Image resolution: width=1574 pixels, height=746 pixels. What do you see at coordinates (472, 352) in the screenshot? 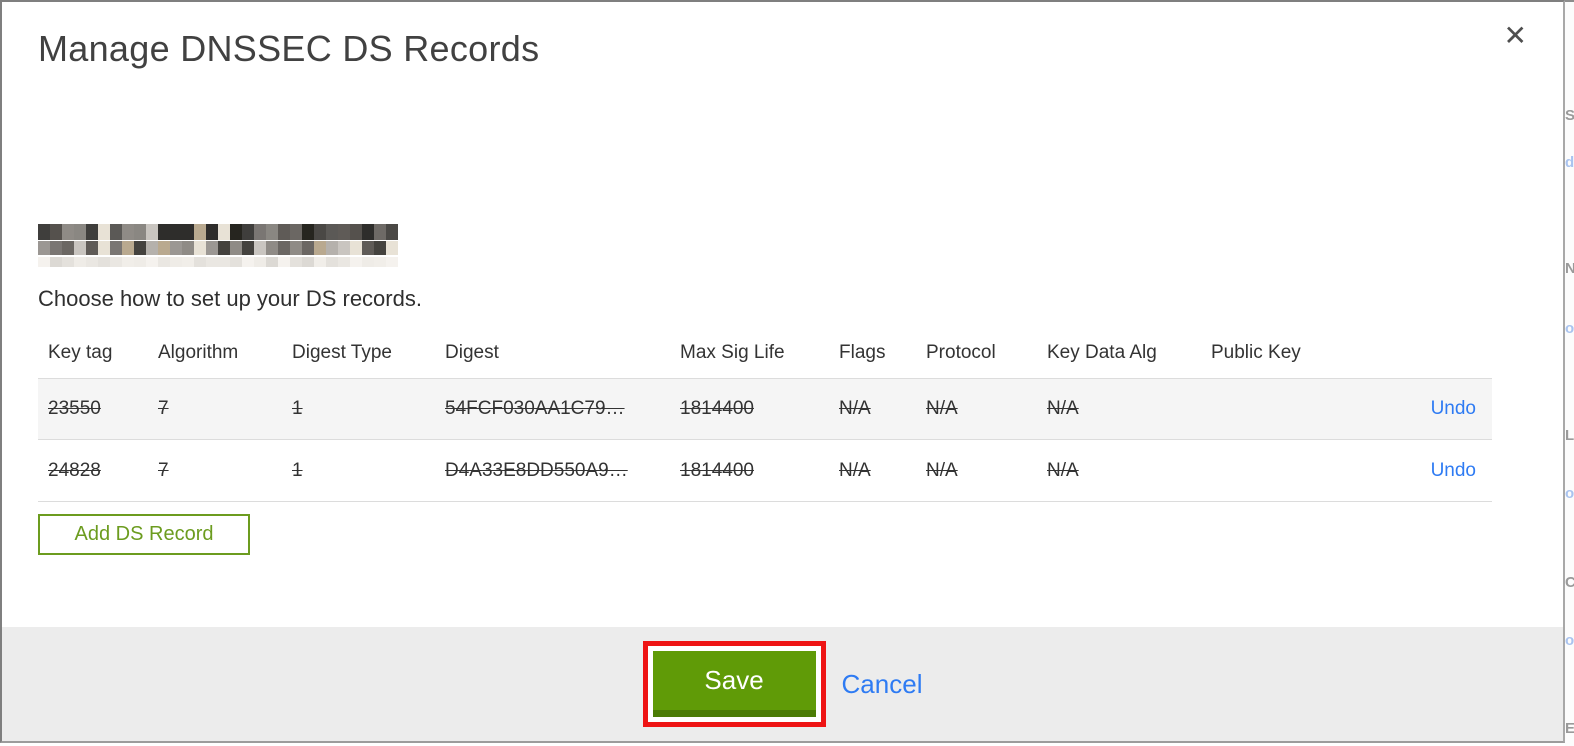
I see `column-header-digest: Digest` at bounding box center [472, 352].